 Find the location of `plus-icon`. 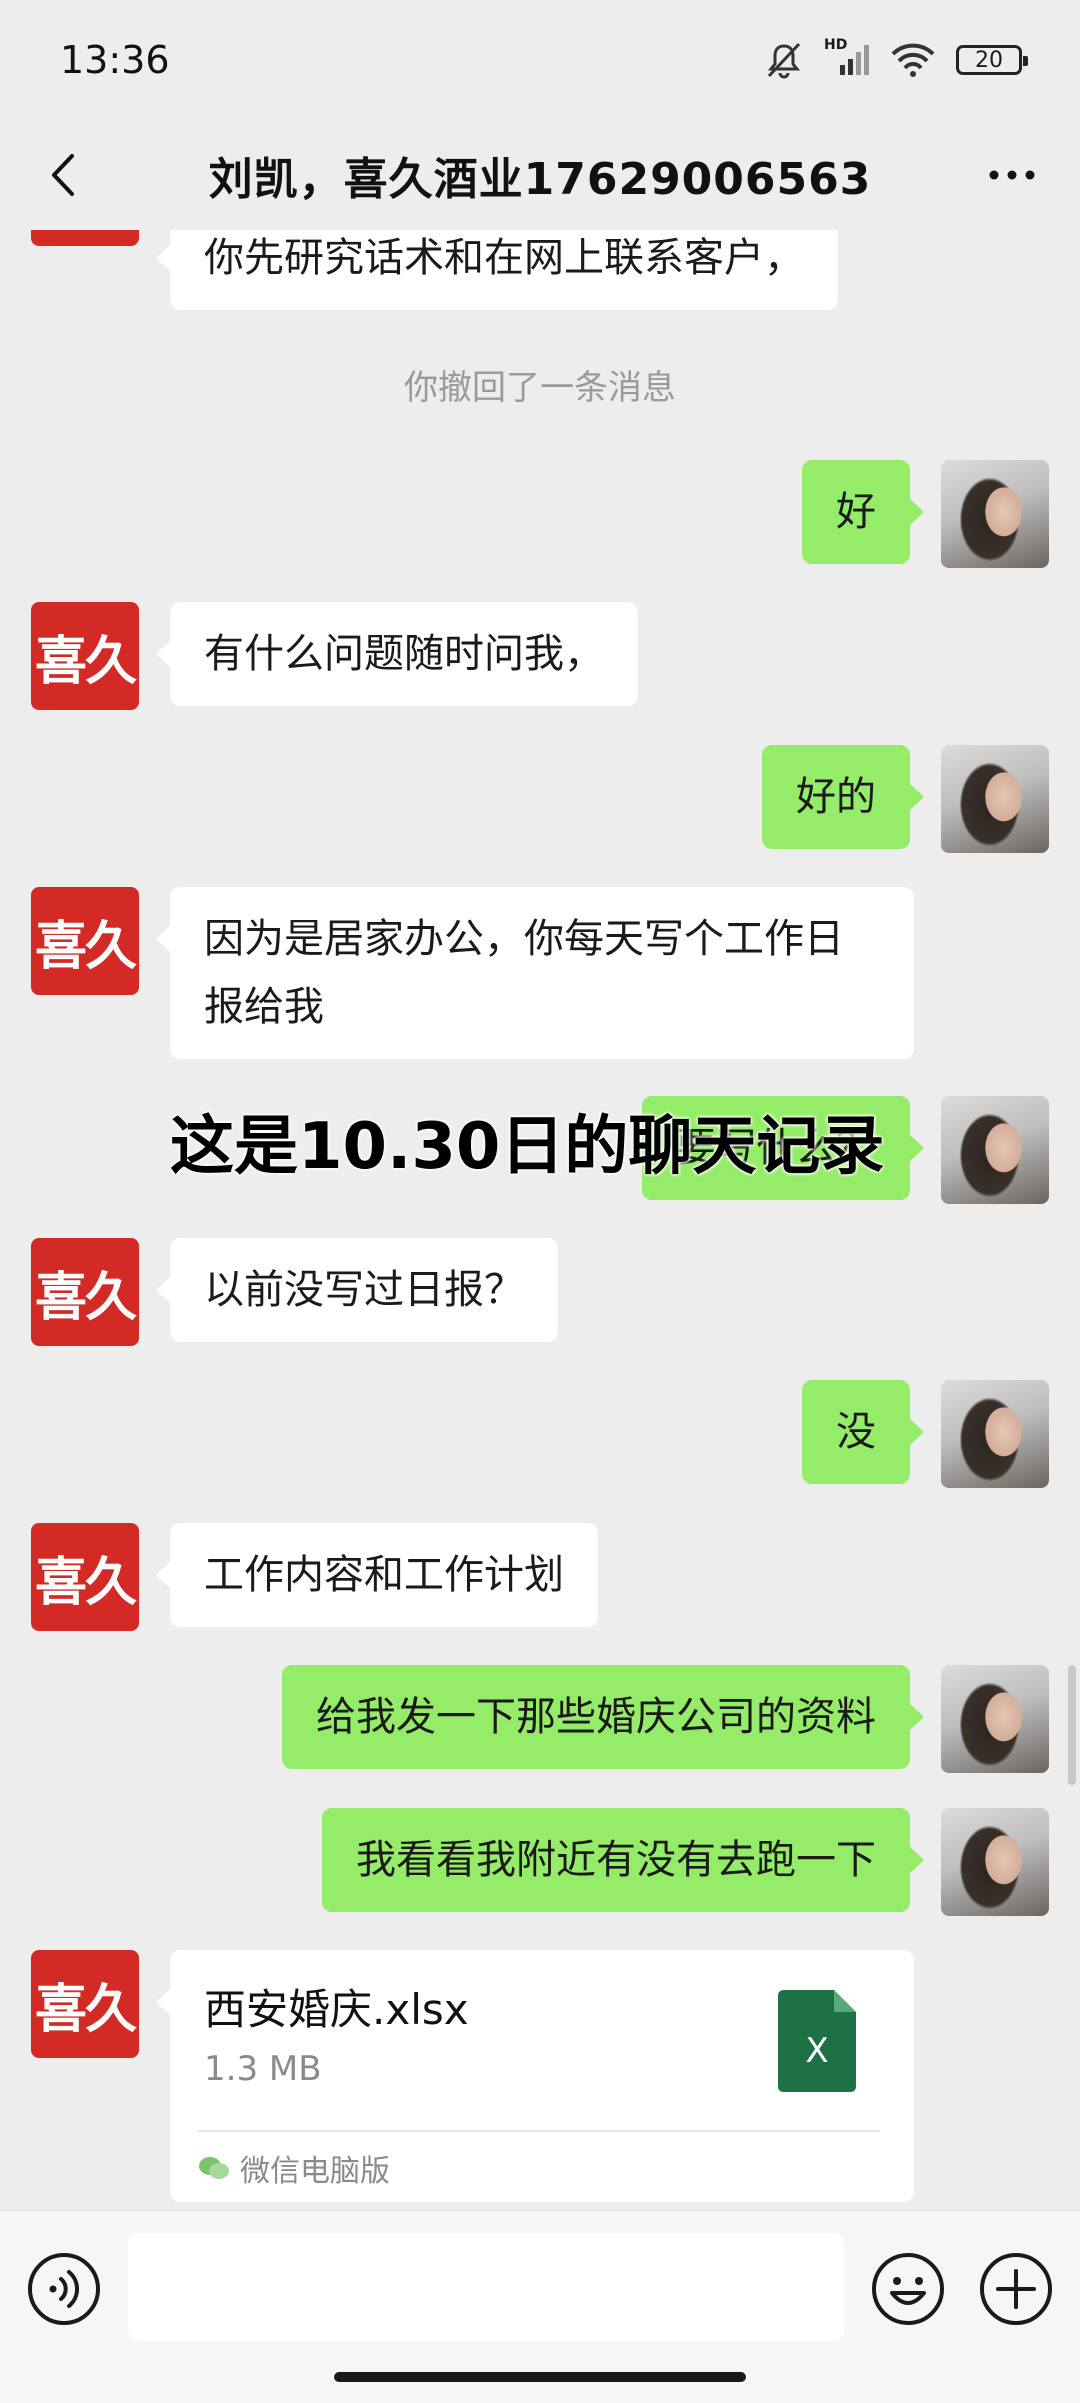

plus-icon is located at coordinates (1016, 2289).